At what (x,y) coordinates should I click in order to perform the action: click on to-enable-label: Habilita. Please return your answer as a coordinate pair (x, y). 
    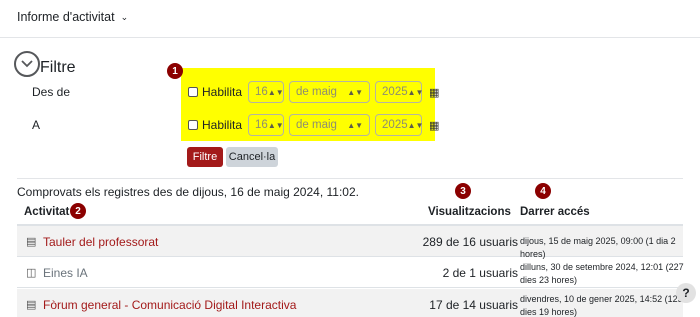
    Looking at the image, I should click on (222, 125).